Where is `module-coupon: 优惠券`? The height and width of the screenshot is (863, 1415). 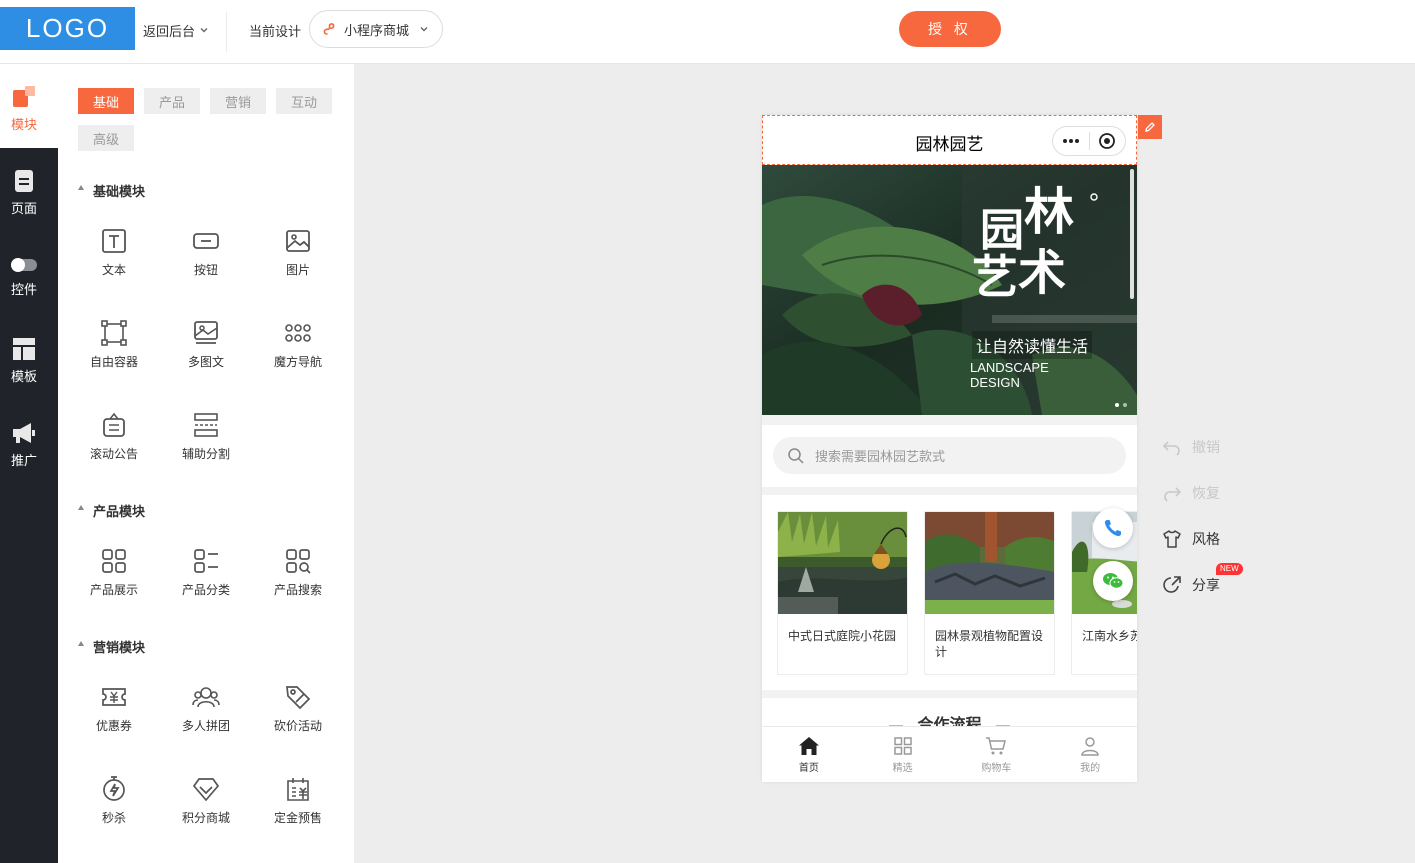 module-coupon: 优惠券 is located at coordinates (114, 718).